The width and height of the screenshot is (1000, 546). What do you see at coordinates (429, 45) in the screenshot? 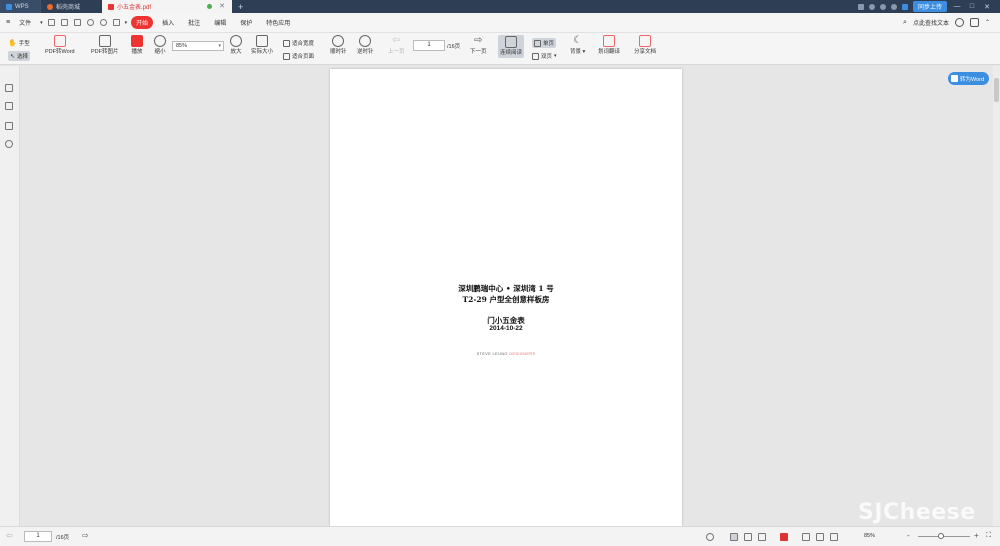
I see `page-number-input: 1` at bounding box center [429, 45].